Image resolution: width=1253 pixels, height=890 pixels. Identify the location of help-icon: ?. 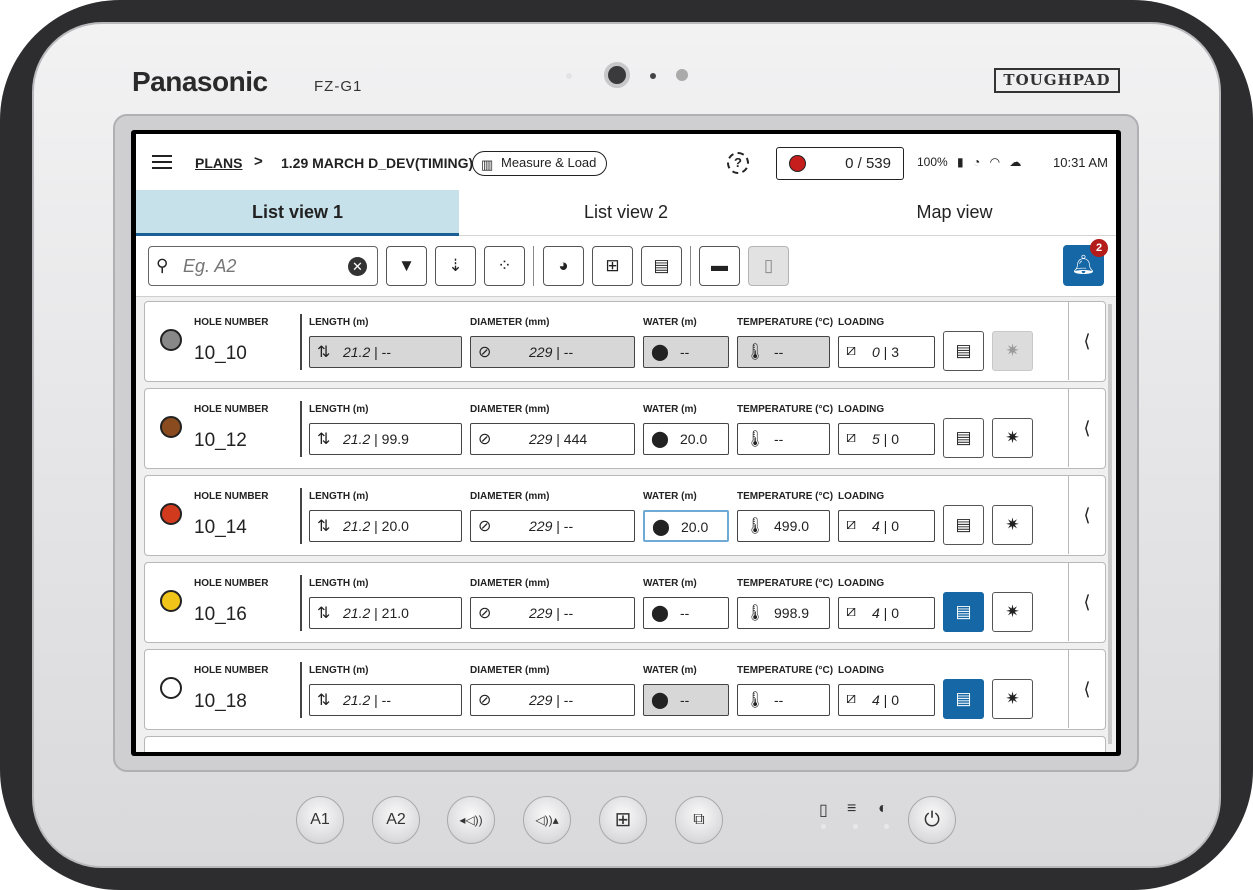
(738, 163).